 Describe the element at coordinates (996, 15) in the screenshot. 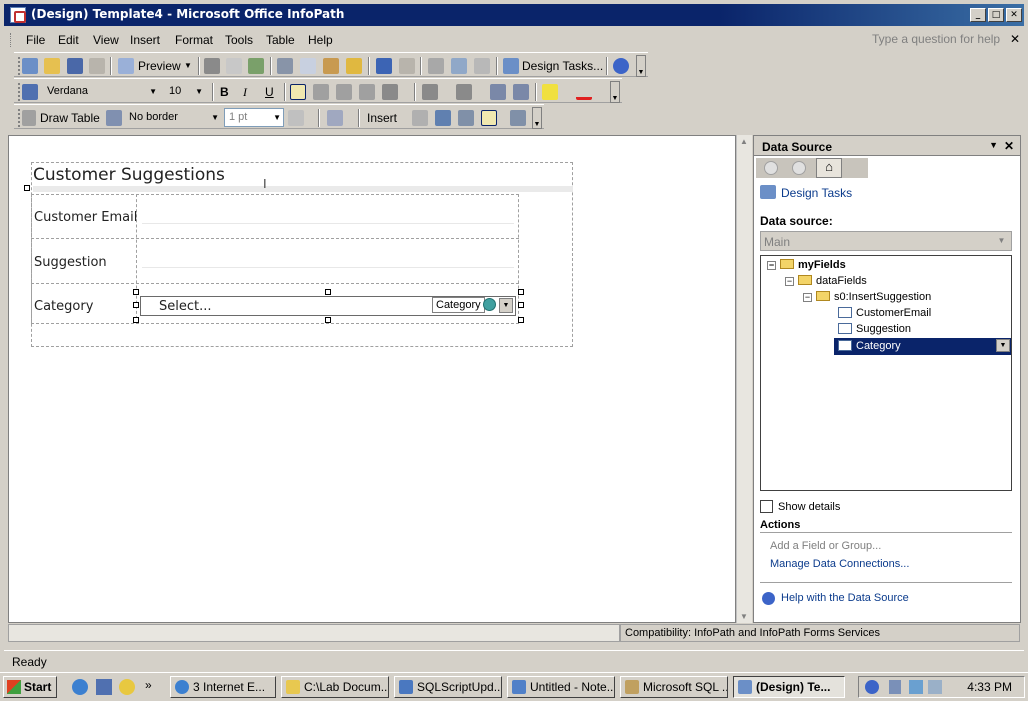

I see `maximize-button: □` at that location.